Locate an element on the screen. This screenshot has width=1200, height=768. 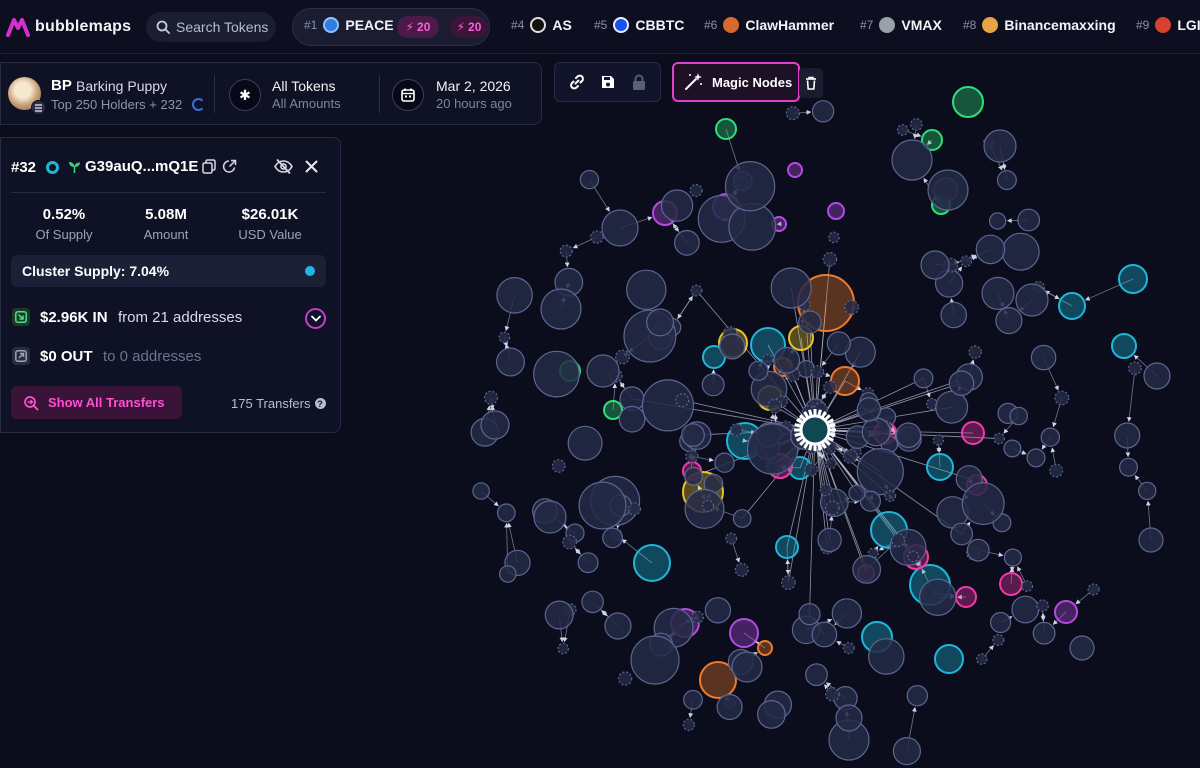
close-icon is located at coordinates (311, 166).